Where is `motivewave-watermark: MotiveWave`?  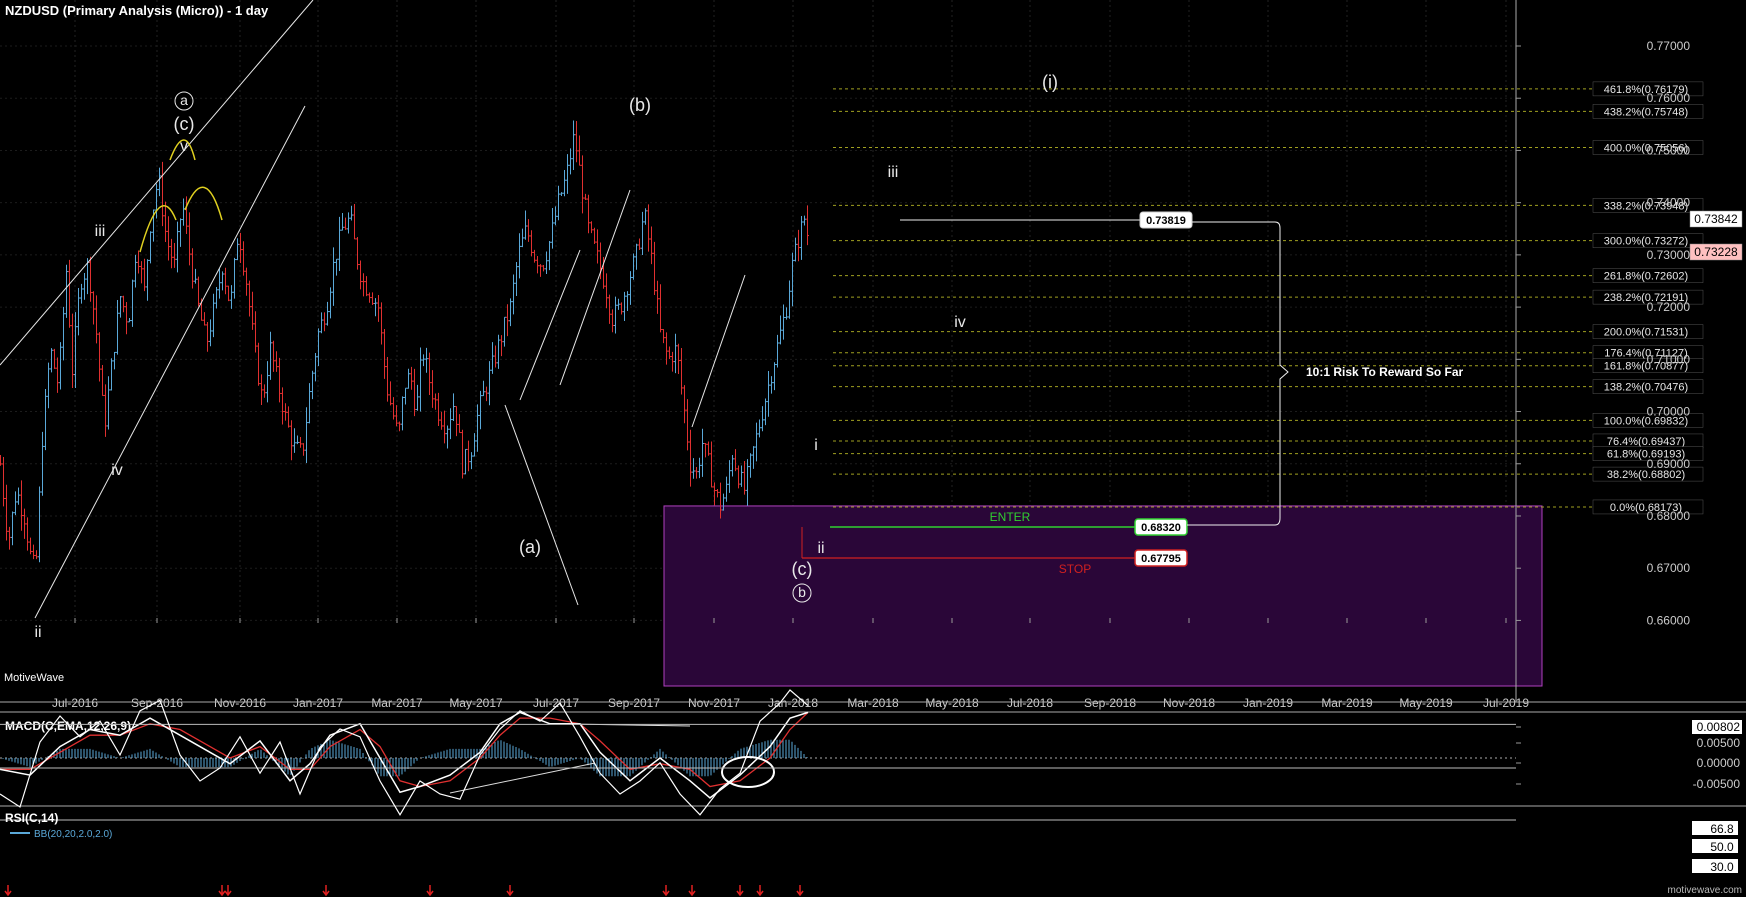
motivewave-watermark: MotiveWave is located at coordinates (34, 678).